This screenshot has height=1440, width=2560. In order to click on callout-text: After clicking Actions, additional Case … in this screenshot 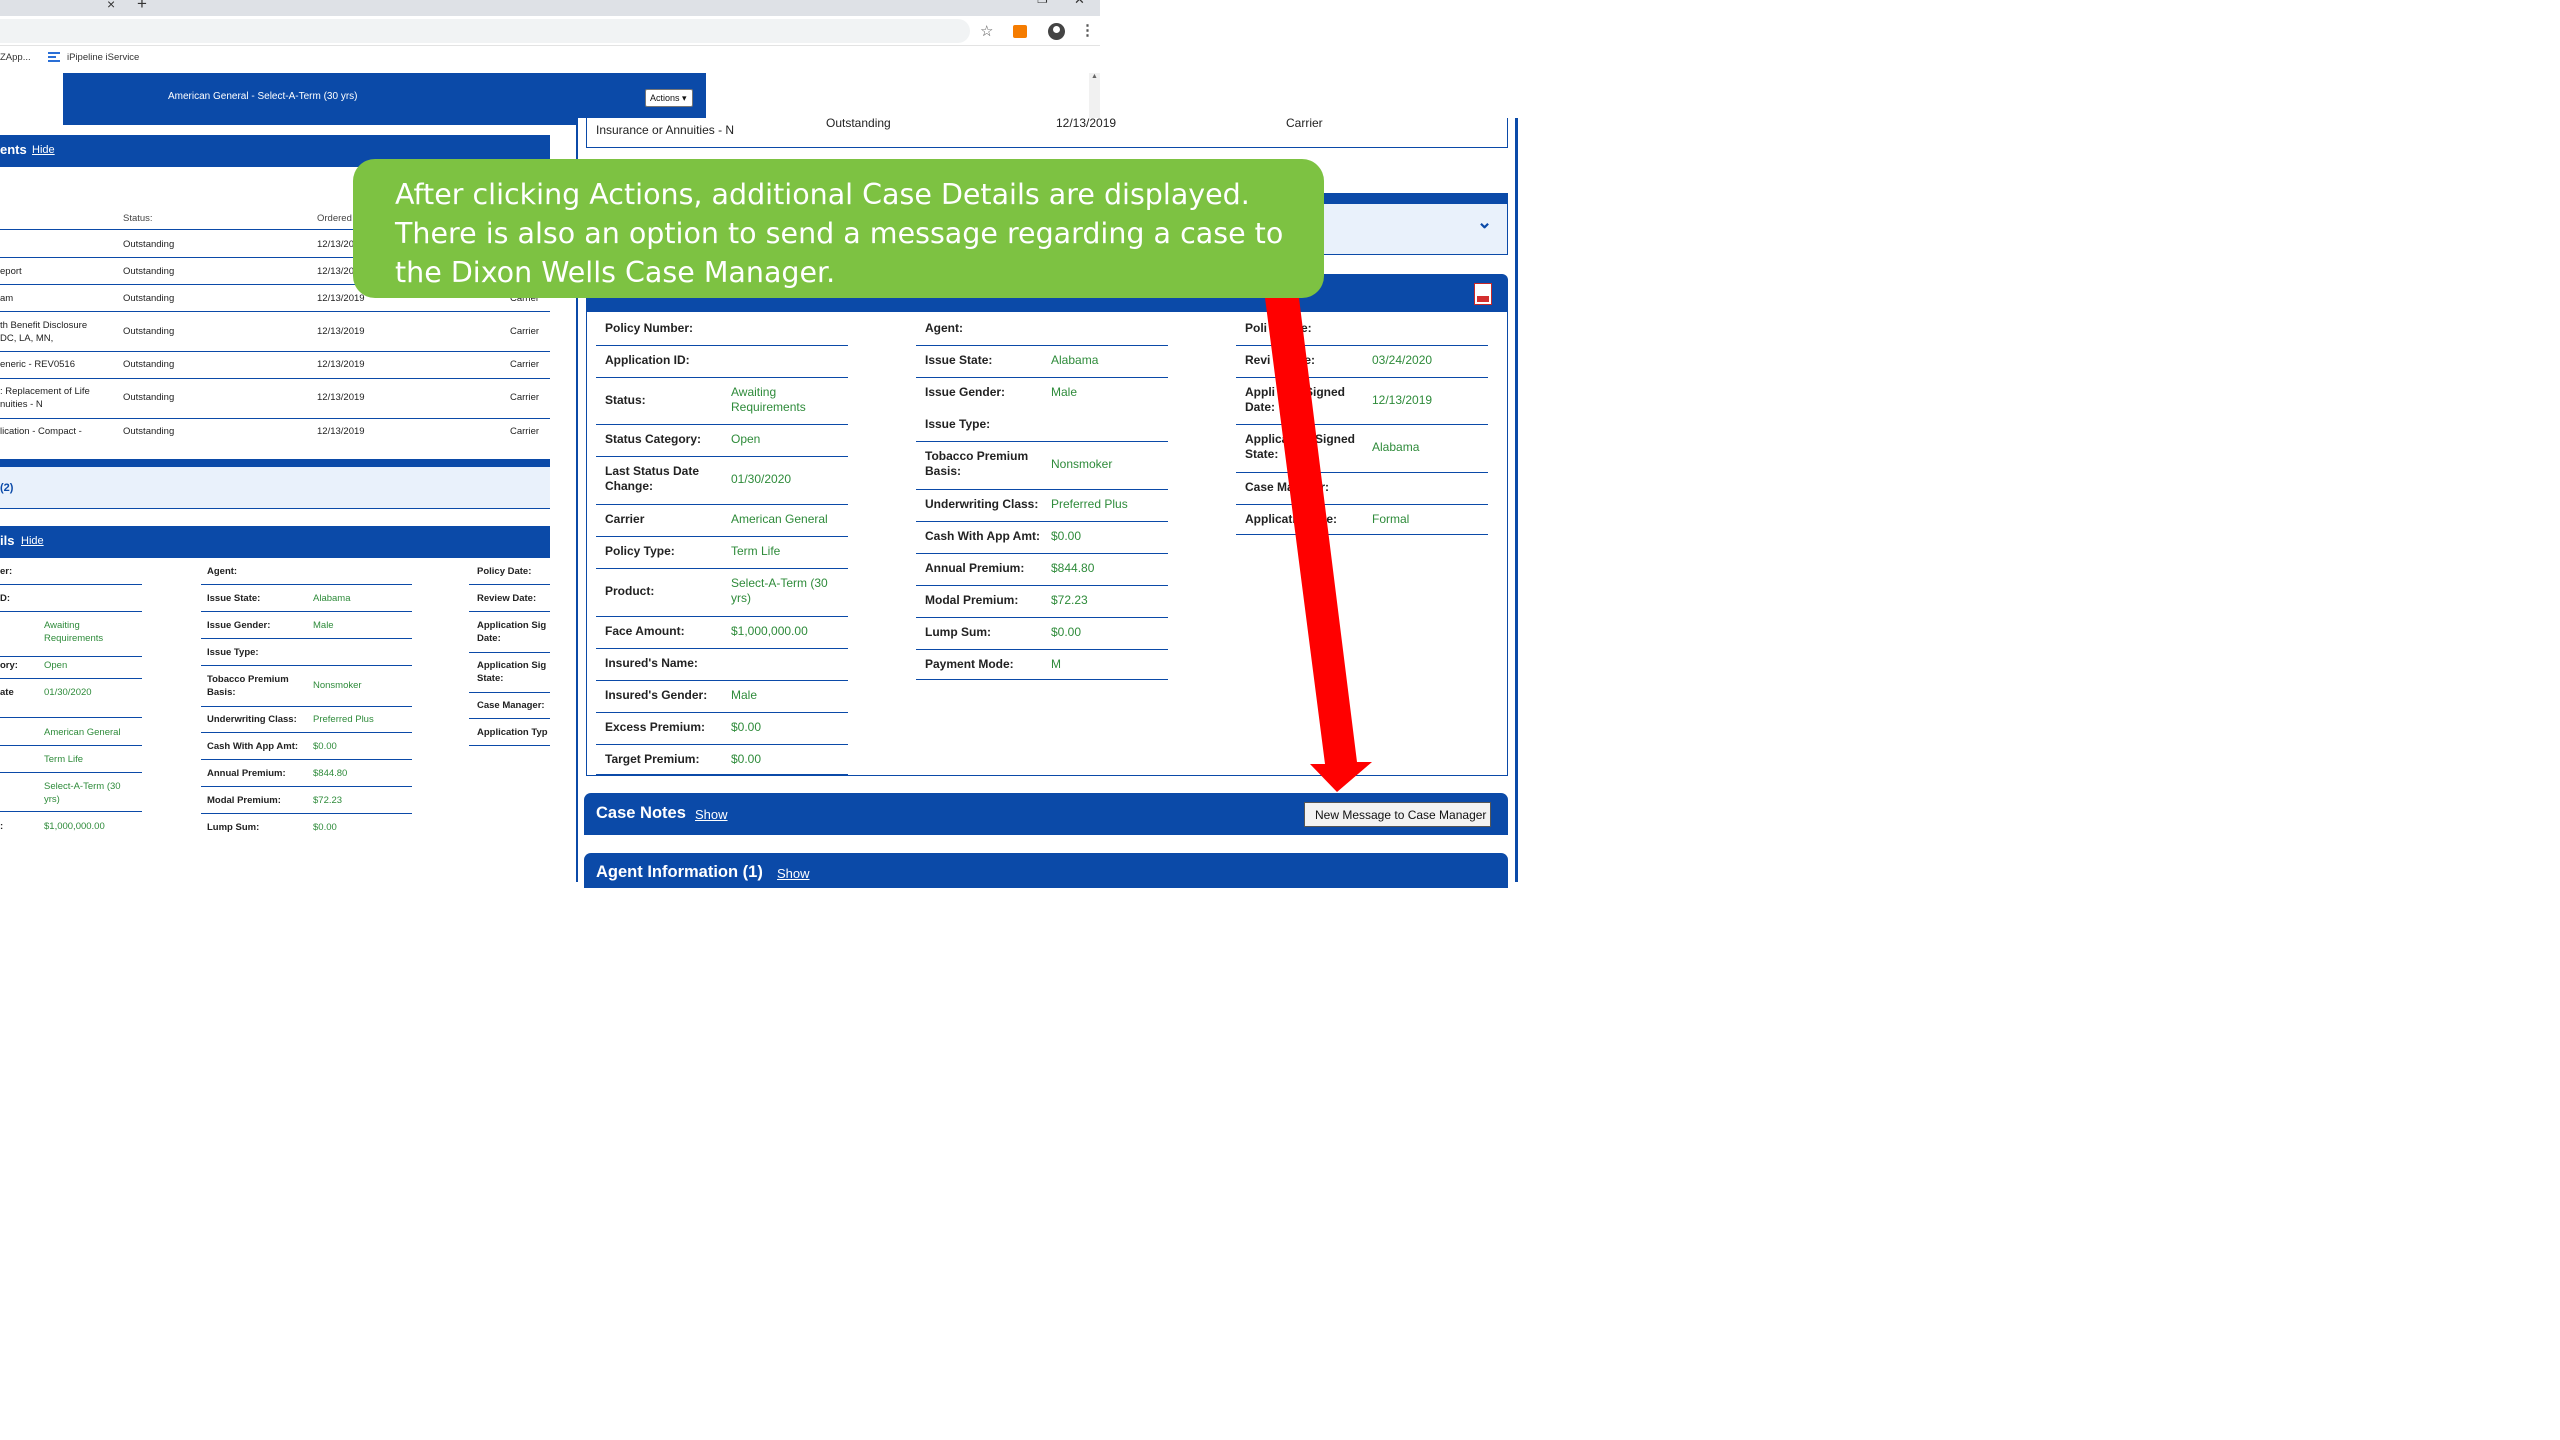, I will do `click(839, 233)`.